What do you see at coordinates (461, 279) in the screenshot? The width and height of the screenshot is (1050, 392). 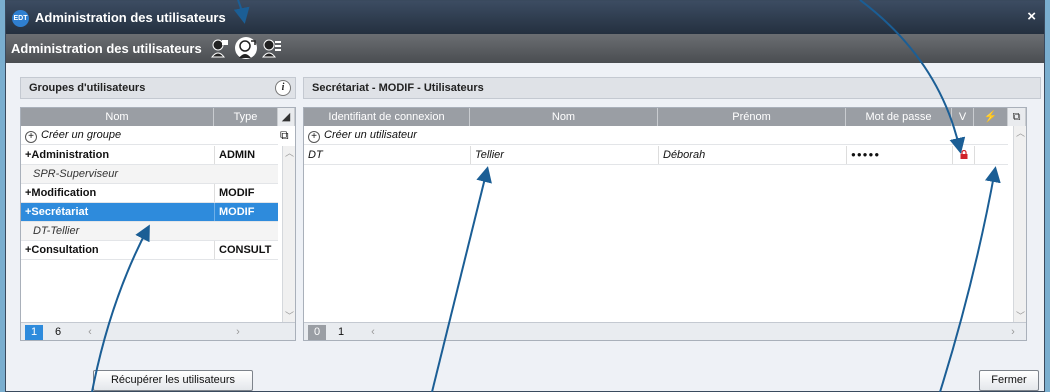 I see `arrow-to-user-name` at bounding box center [461, 279].